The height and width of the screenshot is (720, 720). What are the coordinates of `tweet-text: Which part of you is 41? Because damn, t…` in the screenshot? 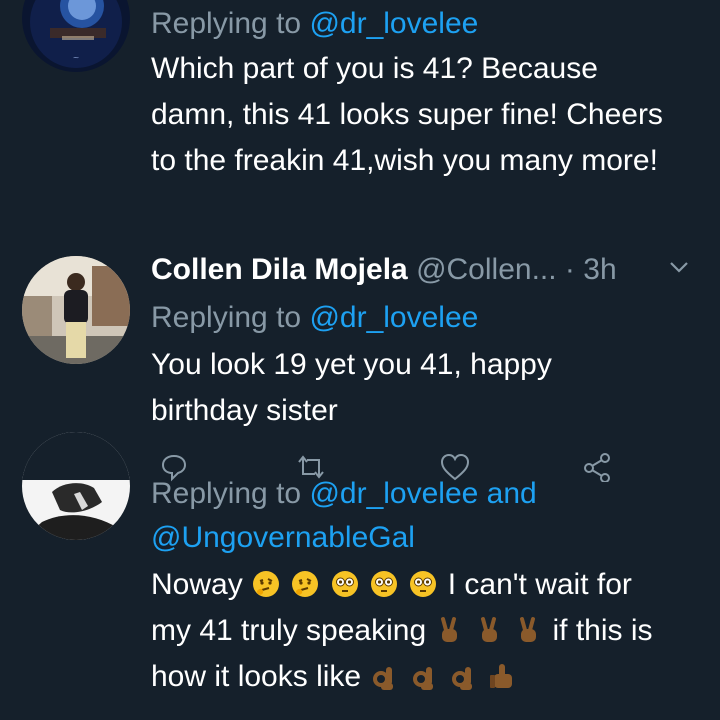 It's located at (407, 114).